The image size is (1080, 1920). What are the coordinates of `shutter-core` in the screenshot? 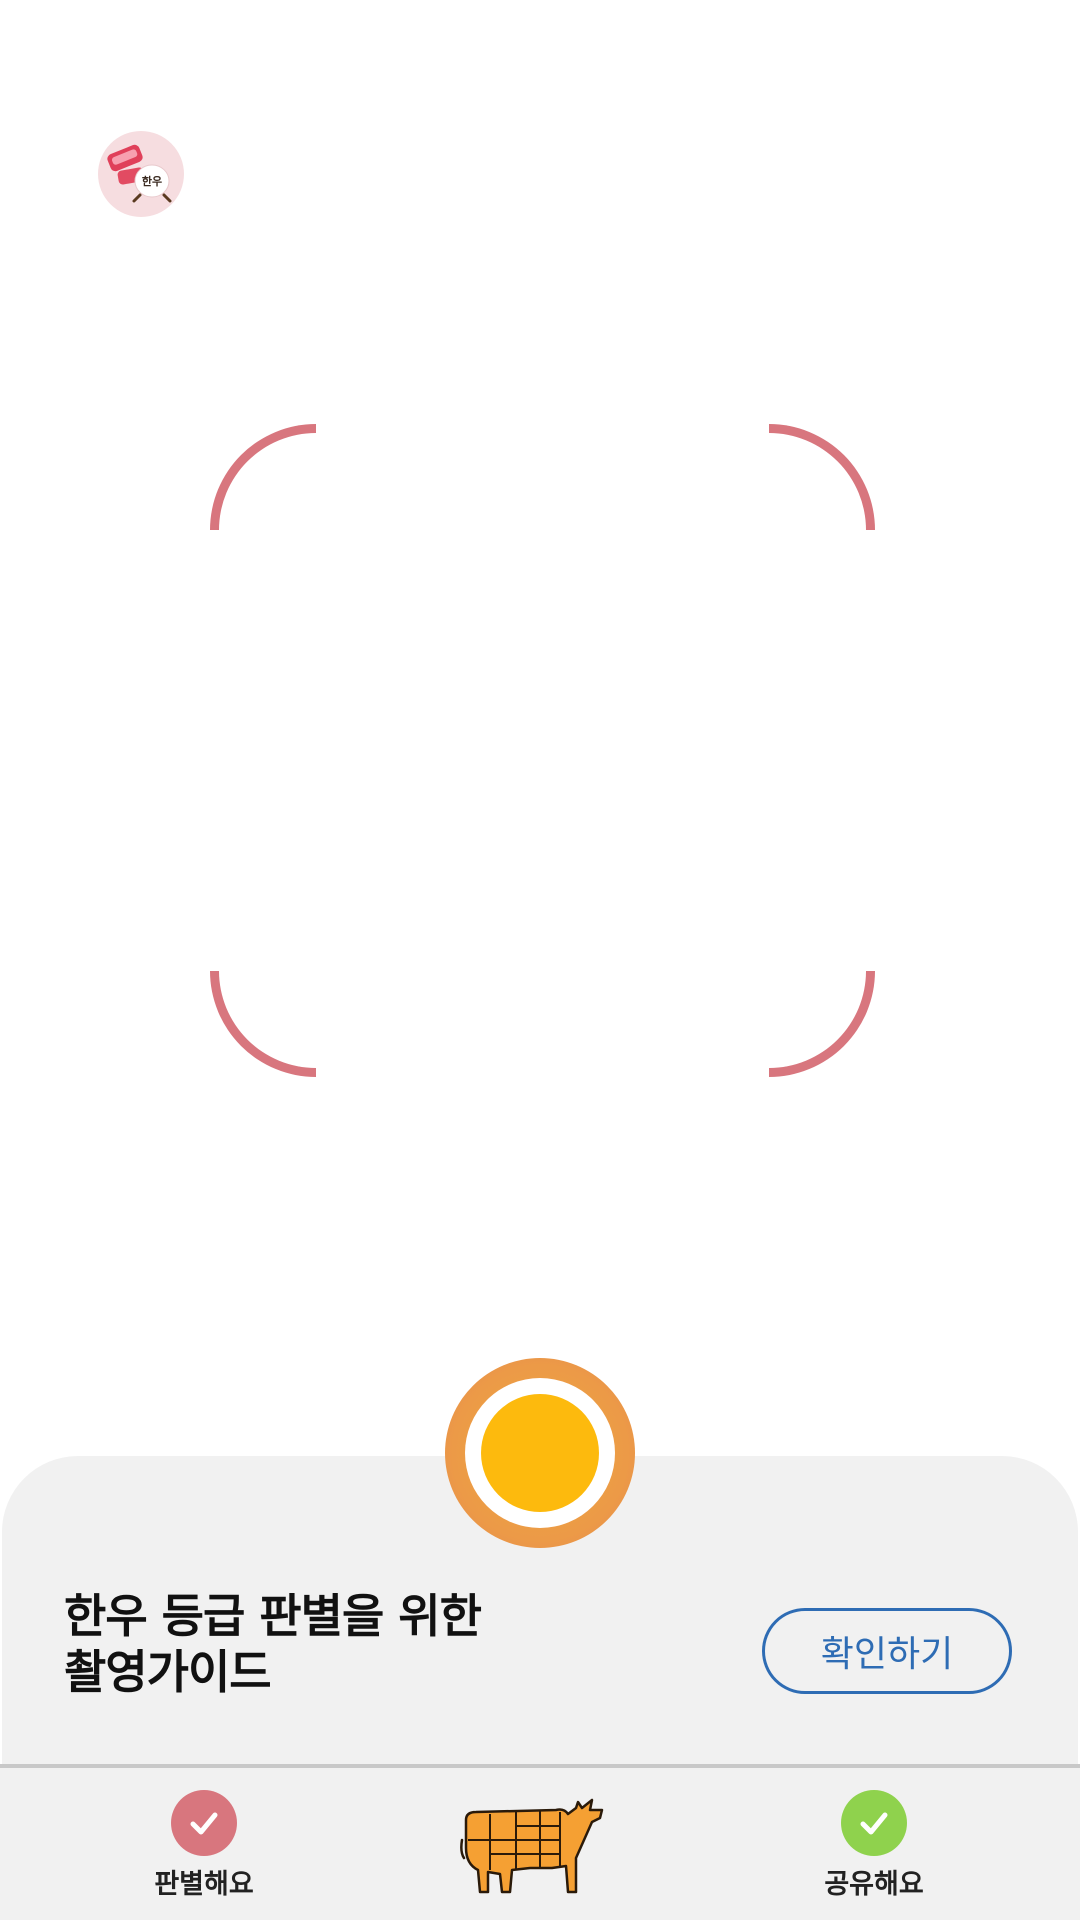 It's located at (540, 1453).